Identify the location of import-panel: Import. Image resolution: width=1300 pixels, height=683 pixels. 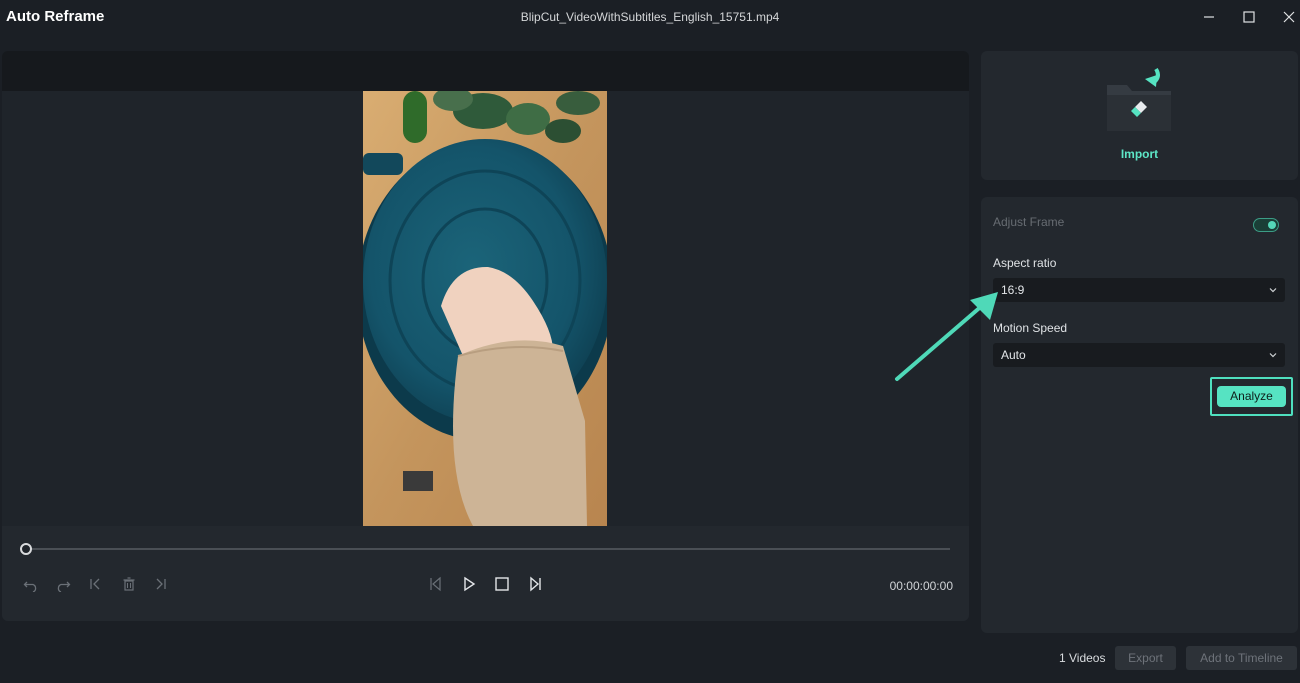
(1139, 115).